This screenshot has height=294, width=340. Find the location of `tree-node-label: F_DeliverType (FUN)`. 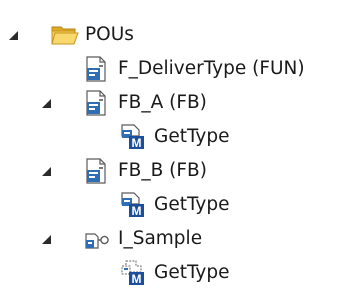

tree-node-label: F_DeliverType (FUN) is located at coordinates (211, 68).